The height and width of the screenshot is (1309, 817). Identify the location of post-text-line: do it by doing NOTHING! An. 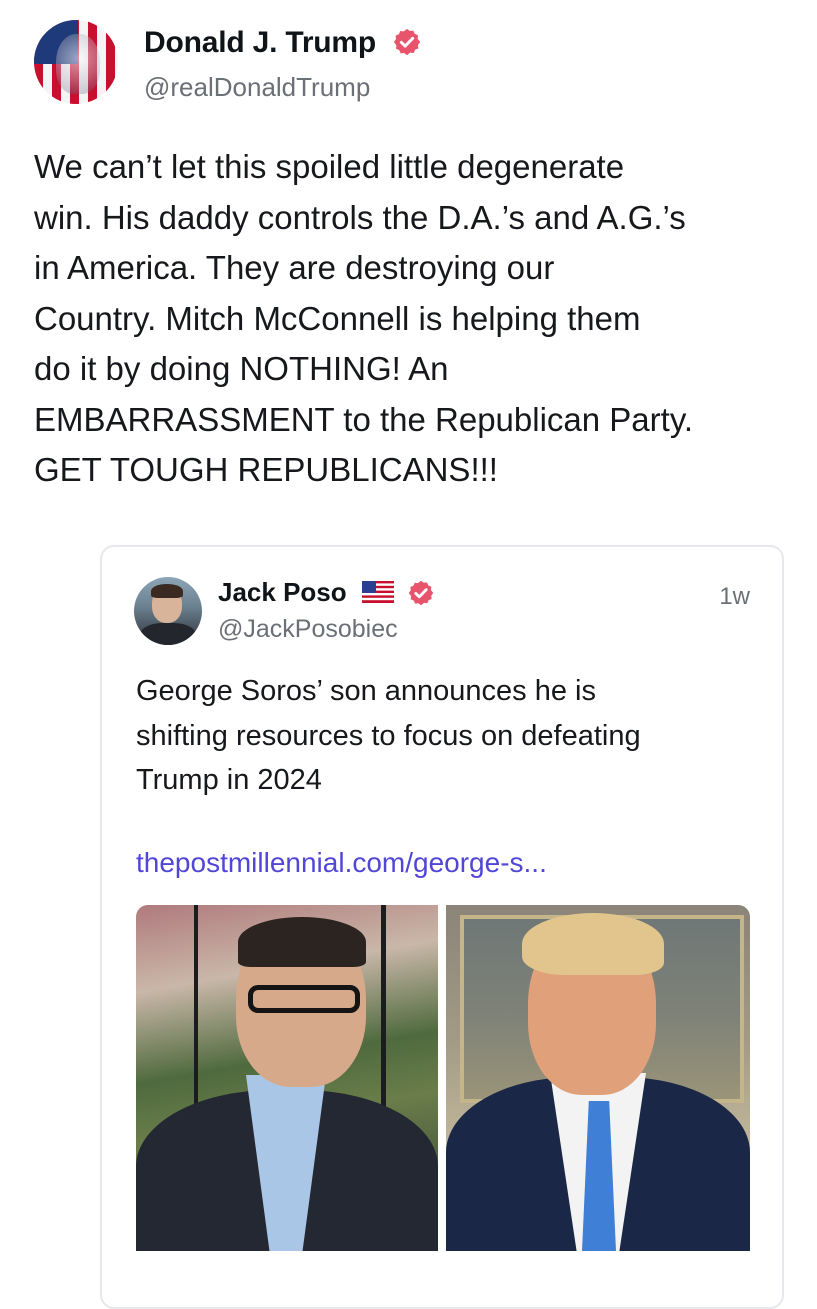
(241, 368).